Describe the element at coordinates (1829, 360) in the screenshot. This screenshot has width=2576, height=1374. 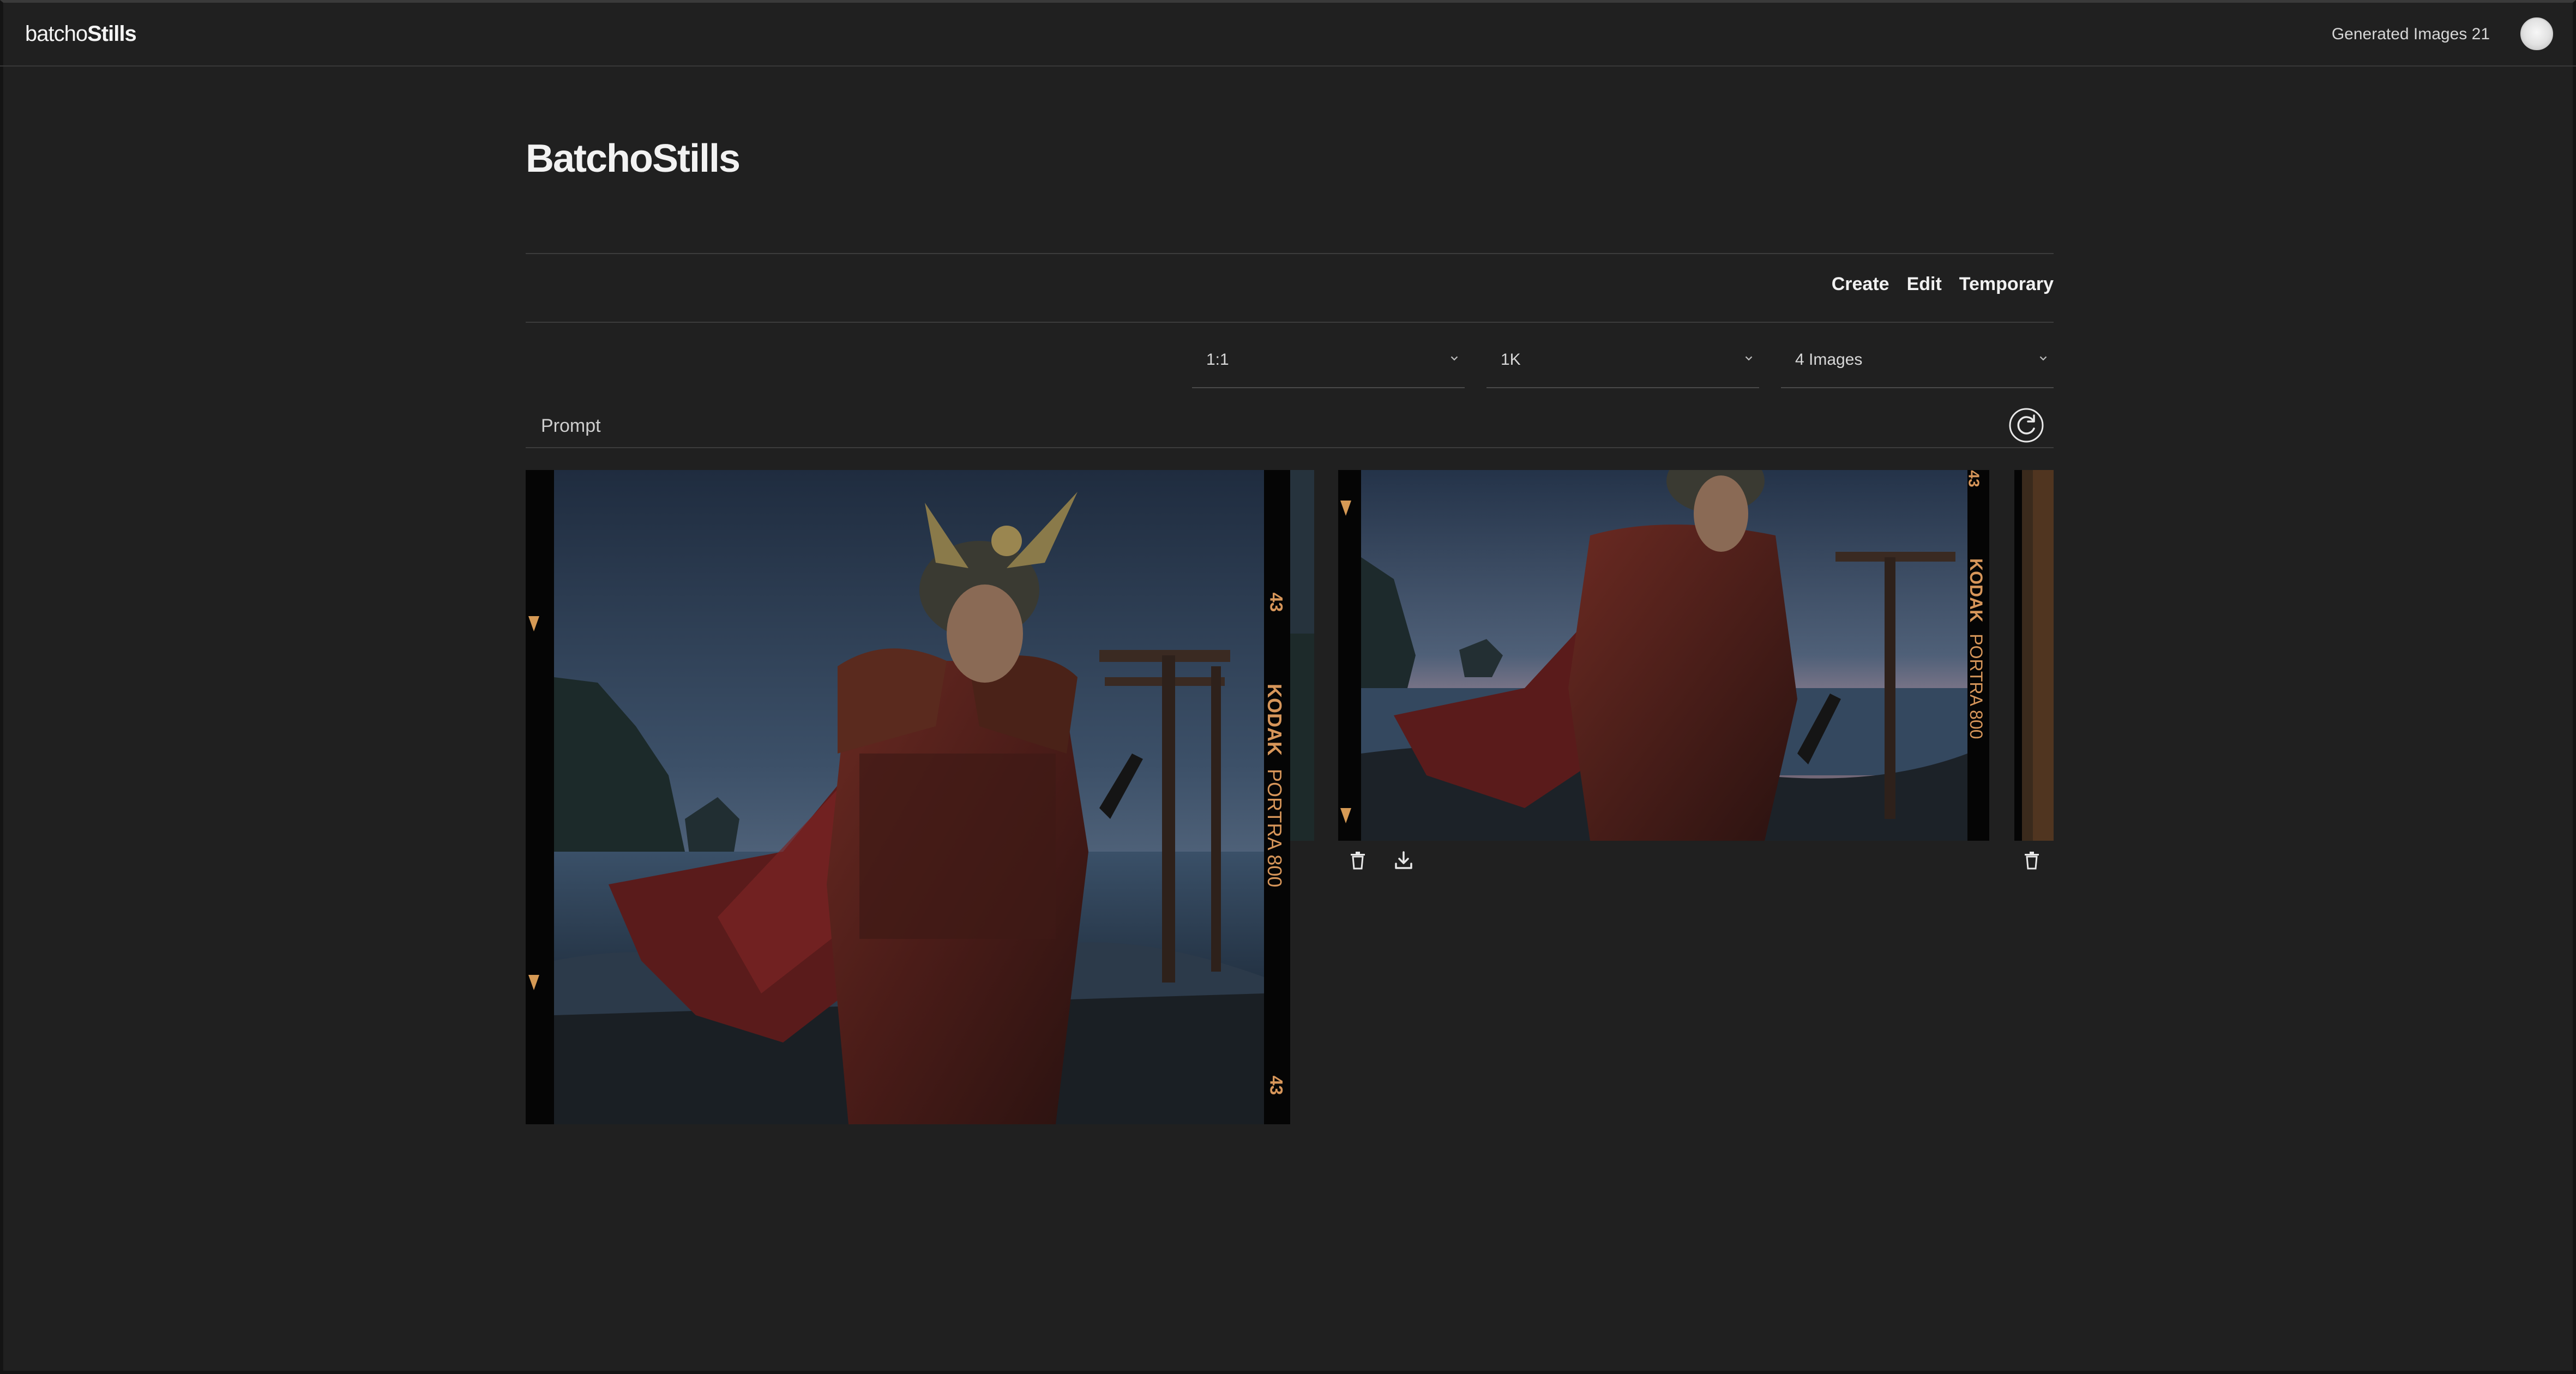
I see `image-count-value: 4 Images` at that location.